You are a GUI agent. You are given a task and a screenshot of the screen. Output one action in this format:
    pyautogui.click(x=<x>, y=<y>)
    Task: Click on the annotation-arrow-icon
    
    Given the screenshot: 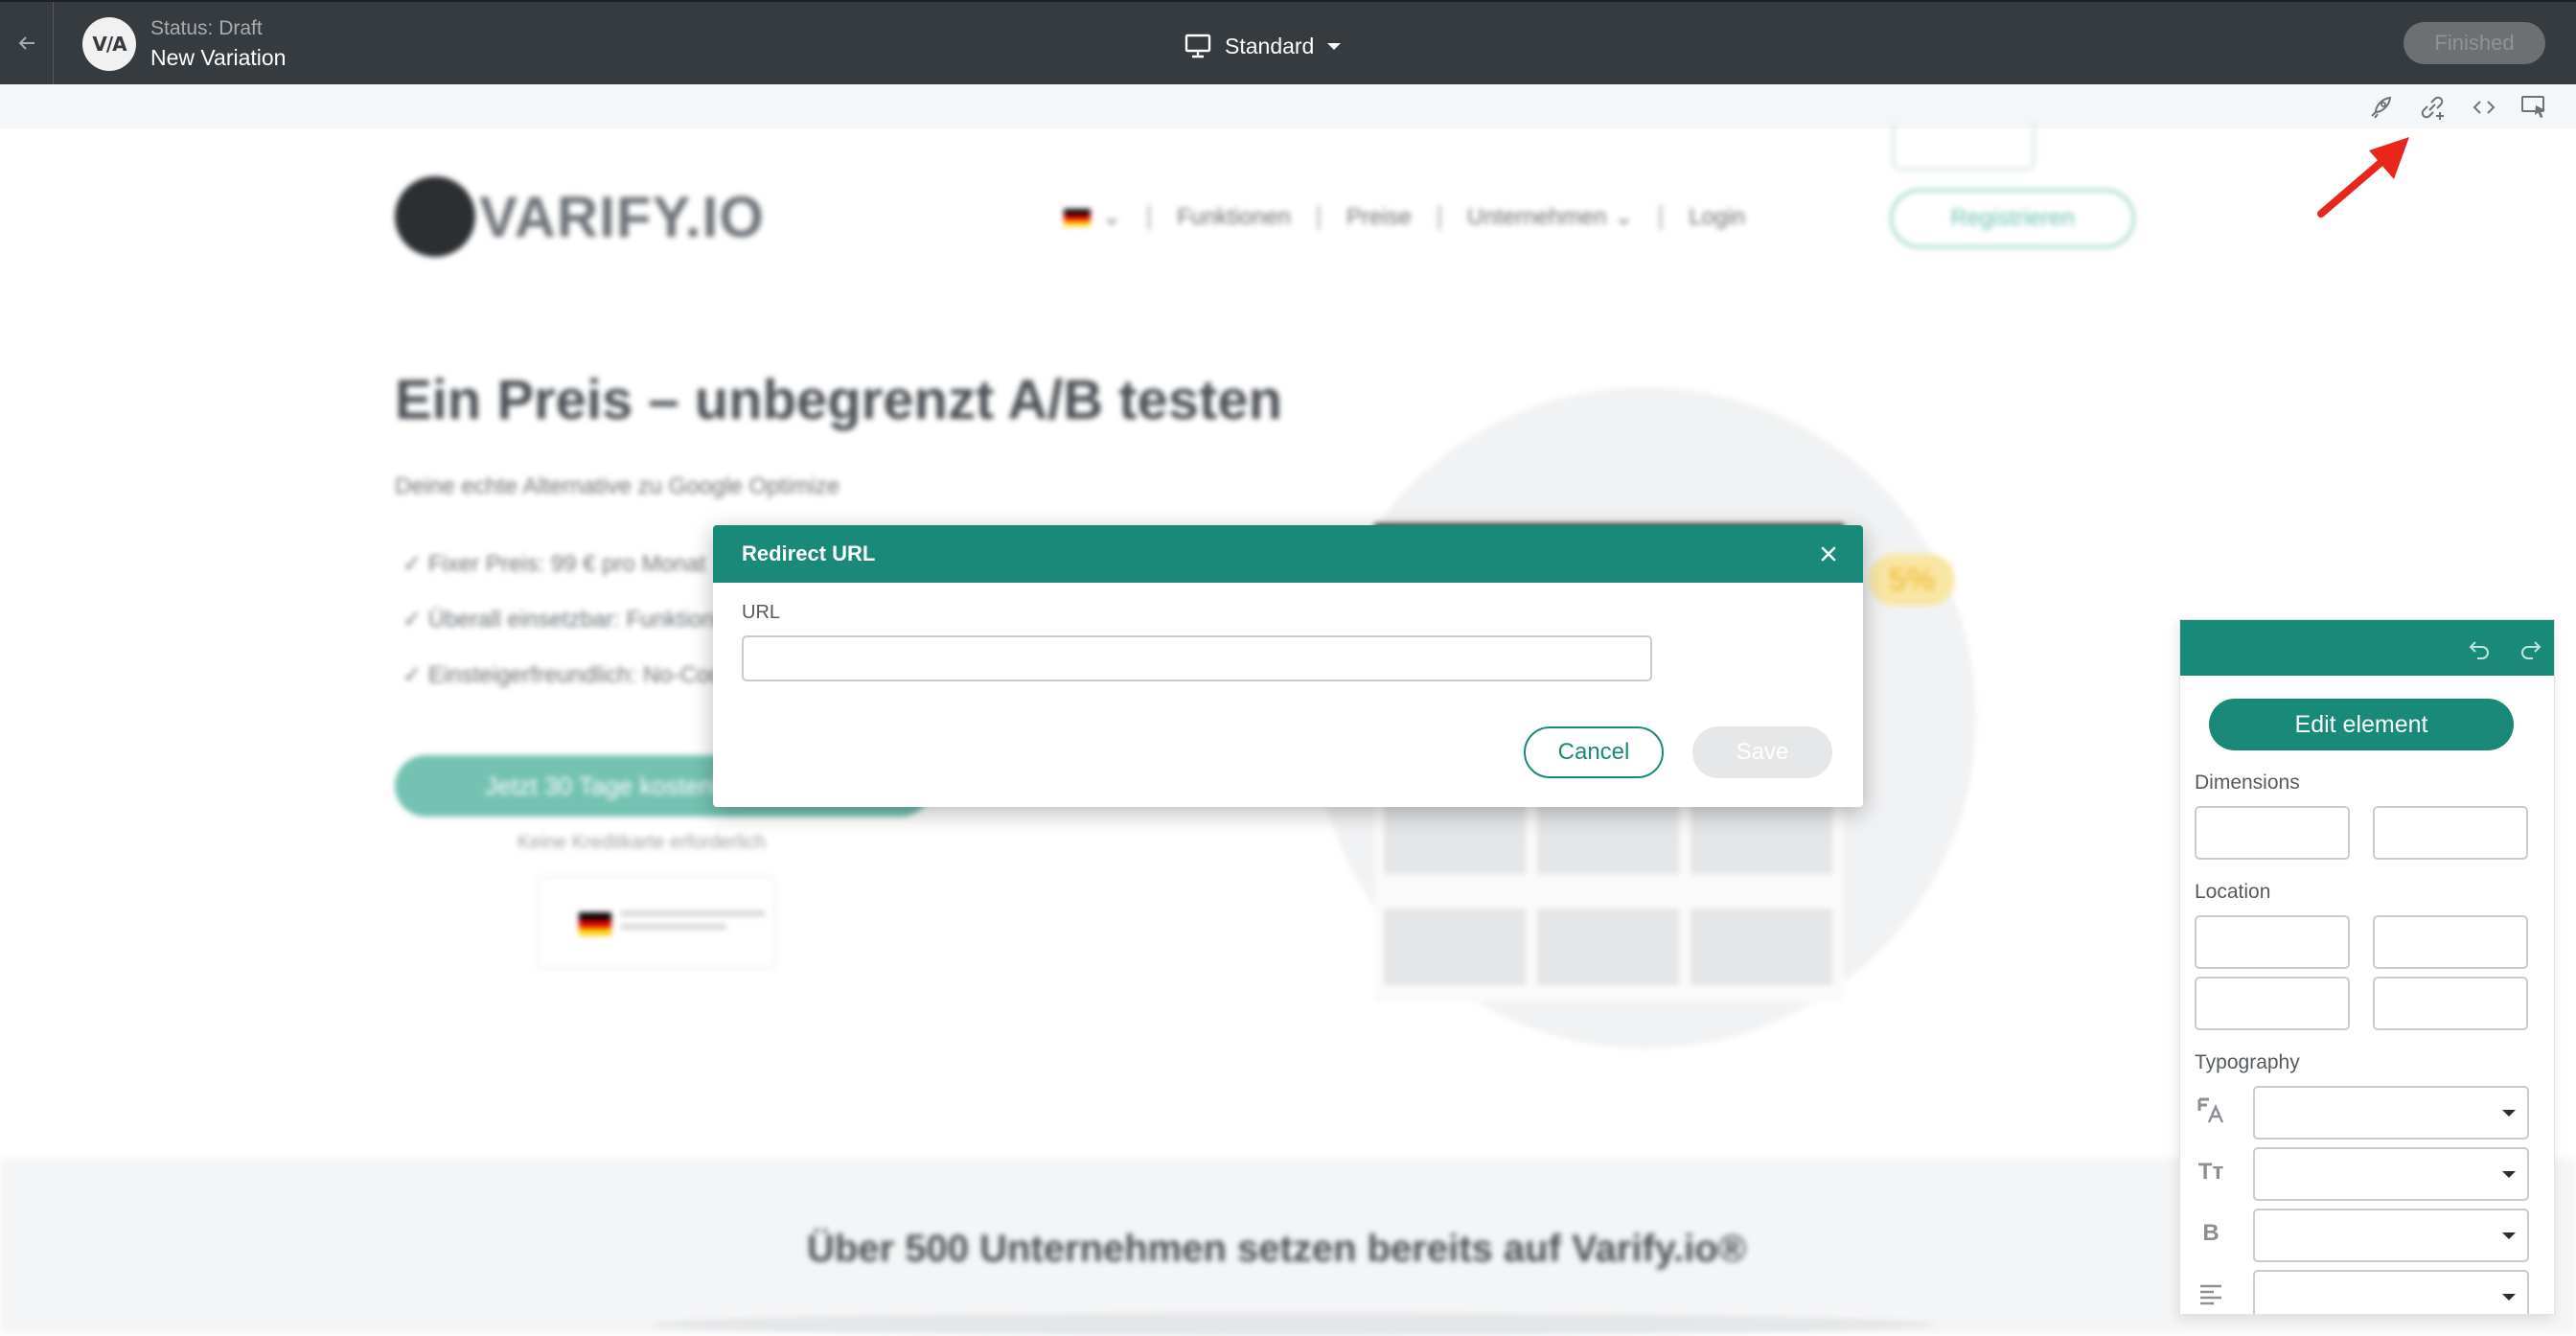 What is the action you would take?
    pyautogui.click(x=2363, y=177)
    